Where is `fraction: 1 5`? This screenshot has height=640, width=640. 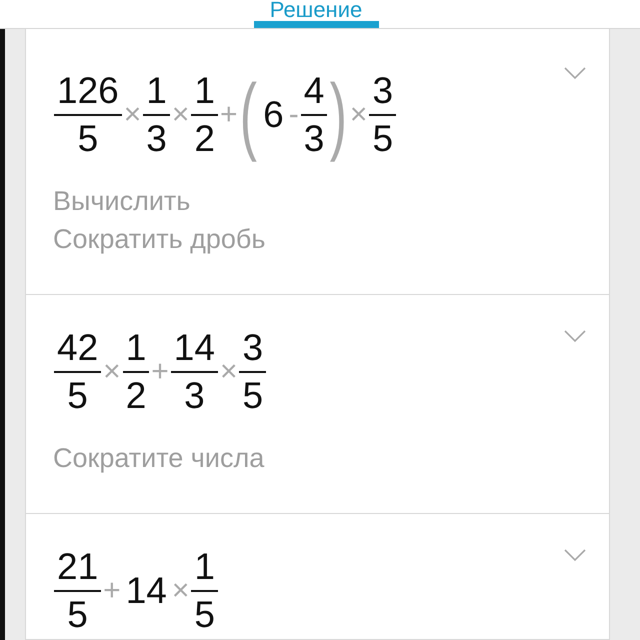
fraction: 1 5 is located at coordinates (204, 591).